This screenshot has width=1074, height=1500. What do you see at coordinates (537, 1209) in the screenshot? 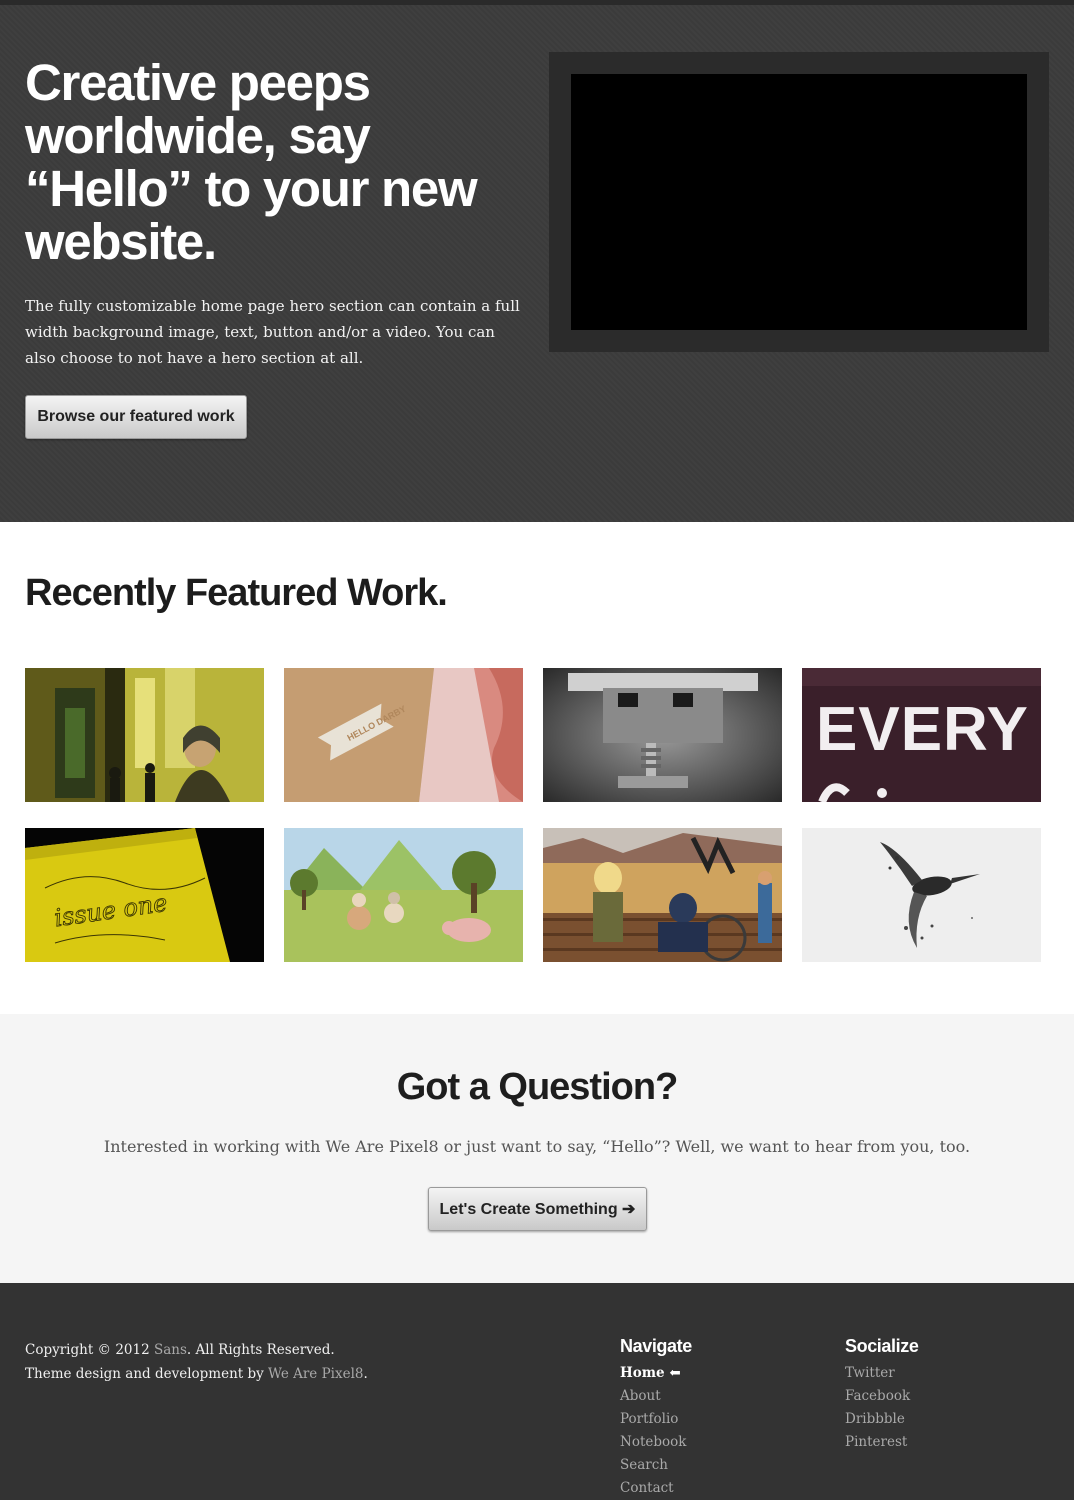
I see `lets-create-something-button: Let's Create Something ➔` at bounding box center [537, 1209].